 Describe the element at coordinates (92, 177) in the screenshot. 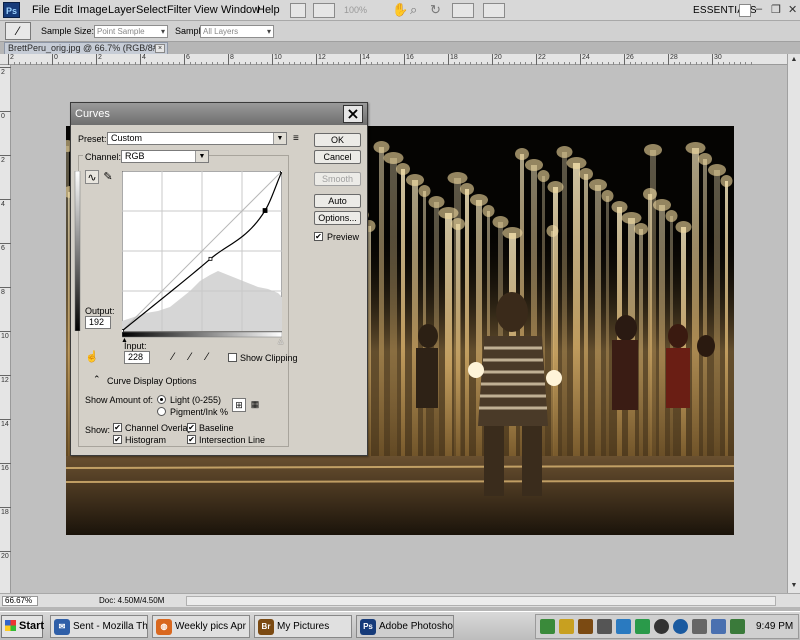

I see `curve-edit-points-icon: ∿` at that location.